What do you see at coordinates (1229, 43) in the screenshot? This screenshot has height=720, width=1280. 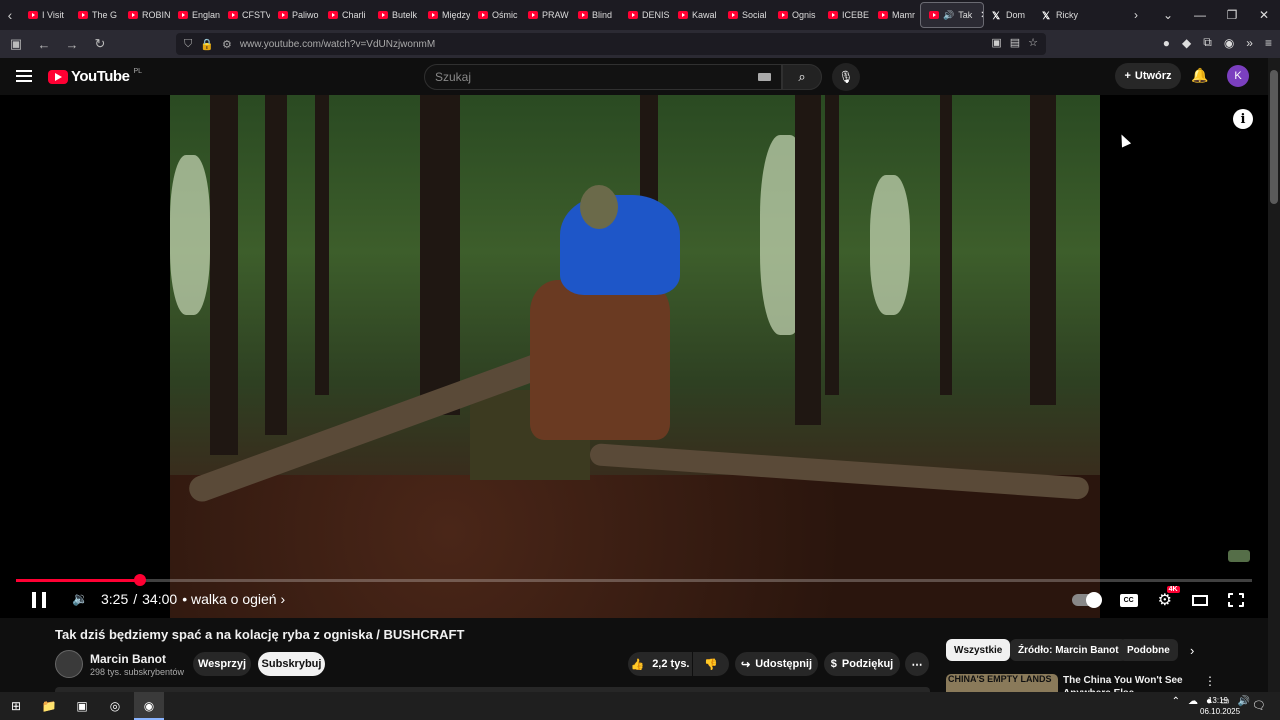 I see `extension-badge-icon: ◉` at bounding box center [1229, 43].